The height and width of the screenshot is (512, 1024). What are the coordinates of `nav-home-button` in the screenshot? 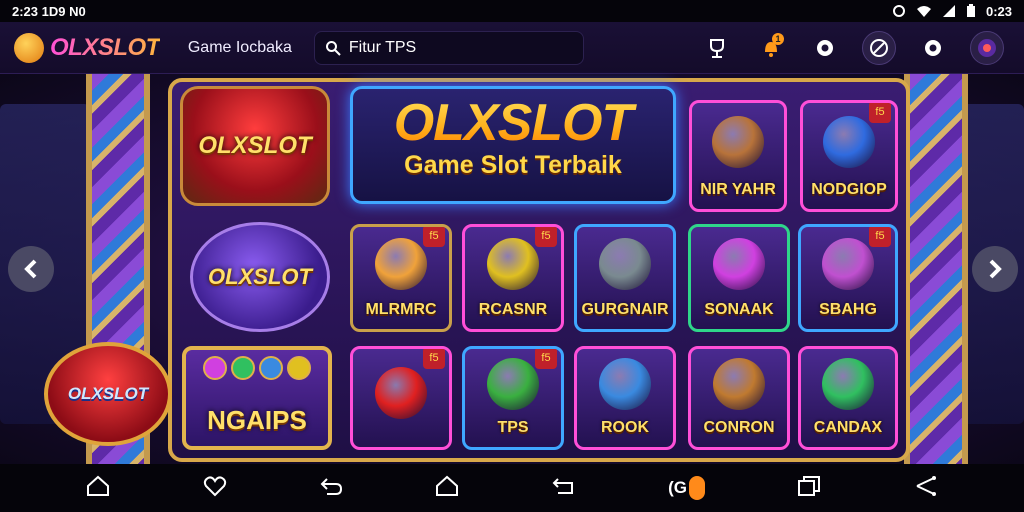 It's located at (98, 488).